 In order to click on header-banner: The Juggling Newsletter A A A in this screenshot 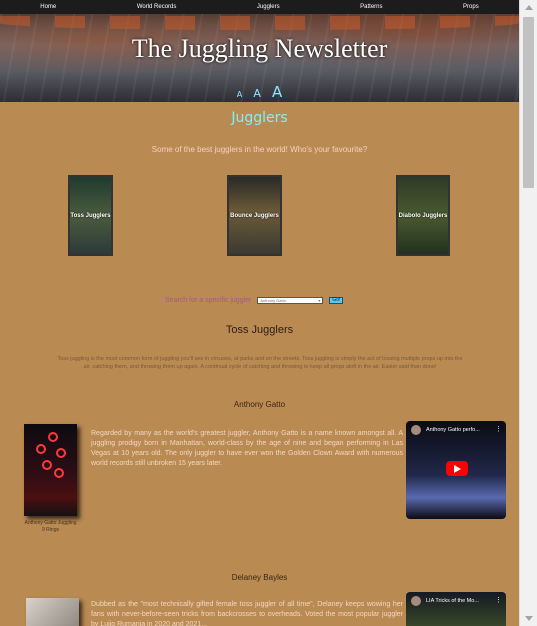, I will do `click(259, 58)`.